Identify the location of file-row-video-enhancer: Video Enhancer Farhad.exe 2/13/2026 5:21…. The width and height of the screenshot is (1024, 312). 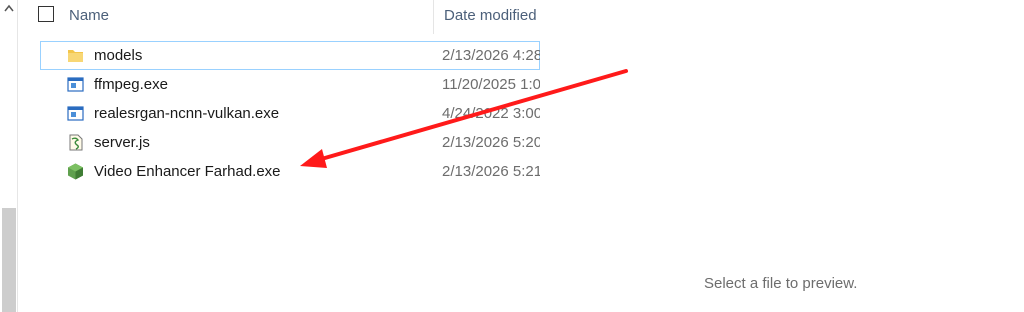
(290, 171).